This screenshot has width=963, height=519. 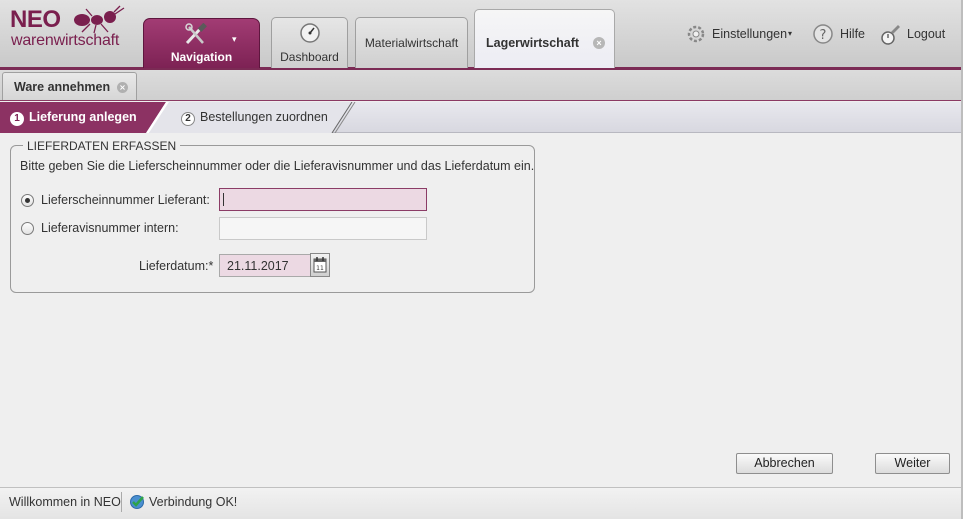 I want to click on tab-lagerwirtschaft: Lagerwirtschaft ×, so click(x=544, y=38).